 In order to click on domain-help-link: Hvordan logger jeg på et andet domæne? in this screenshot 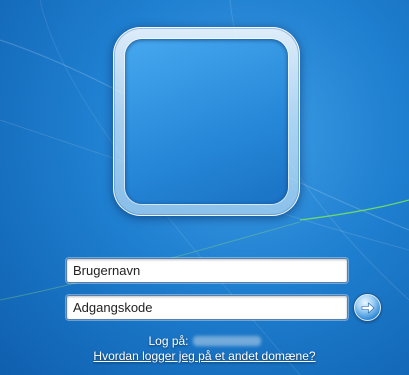, I will do `click(204, 356)`.